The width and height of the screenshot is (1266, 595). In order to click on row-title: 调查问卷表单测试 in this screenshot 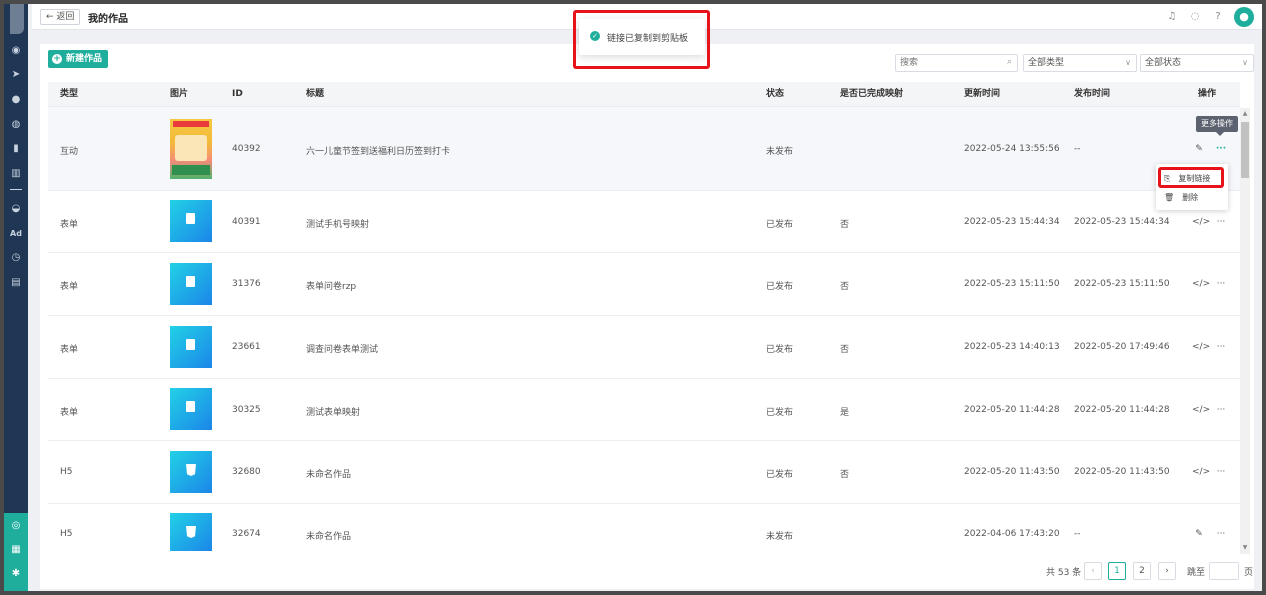, I will do `click(342, 348)`.